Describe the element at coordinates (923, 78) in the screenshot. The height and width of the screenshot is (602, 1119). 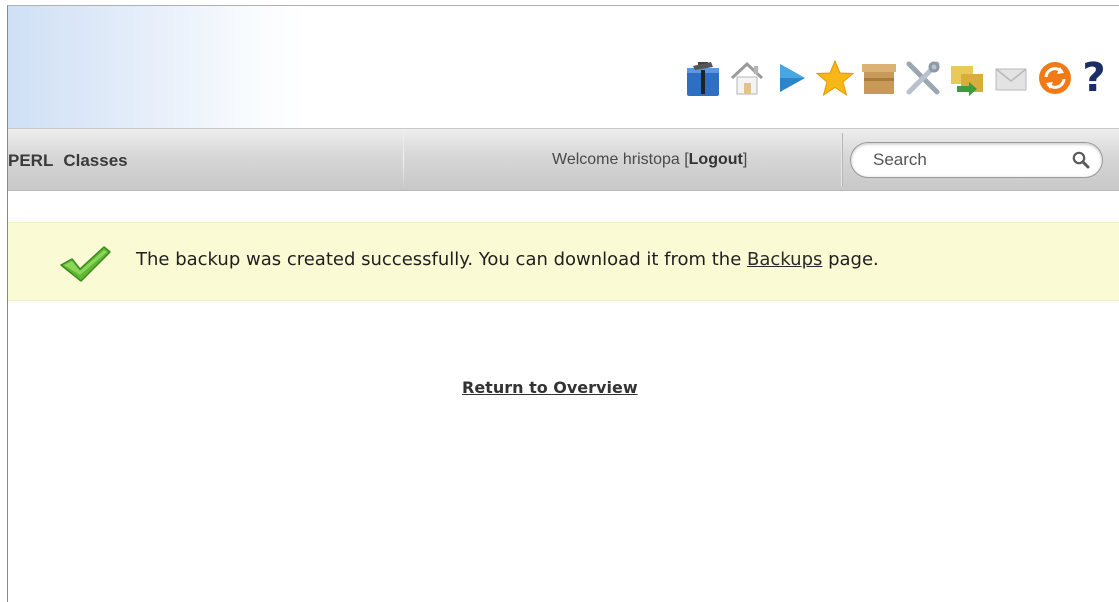
I see `tools-icon` at that location.